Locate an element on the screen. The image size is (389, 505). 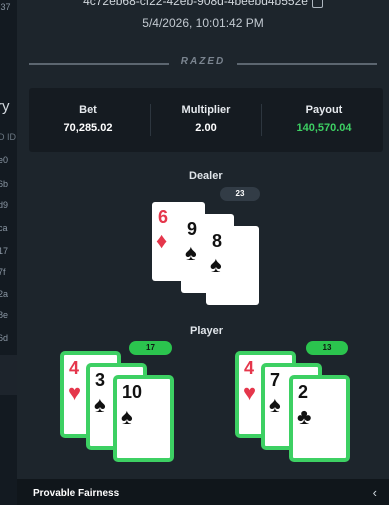
card-rank: 10 is located at coordinates (132, 392).